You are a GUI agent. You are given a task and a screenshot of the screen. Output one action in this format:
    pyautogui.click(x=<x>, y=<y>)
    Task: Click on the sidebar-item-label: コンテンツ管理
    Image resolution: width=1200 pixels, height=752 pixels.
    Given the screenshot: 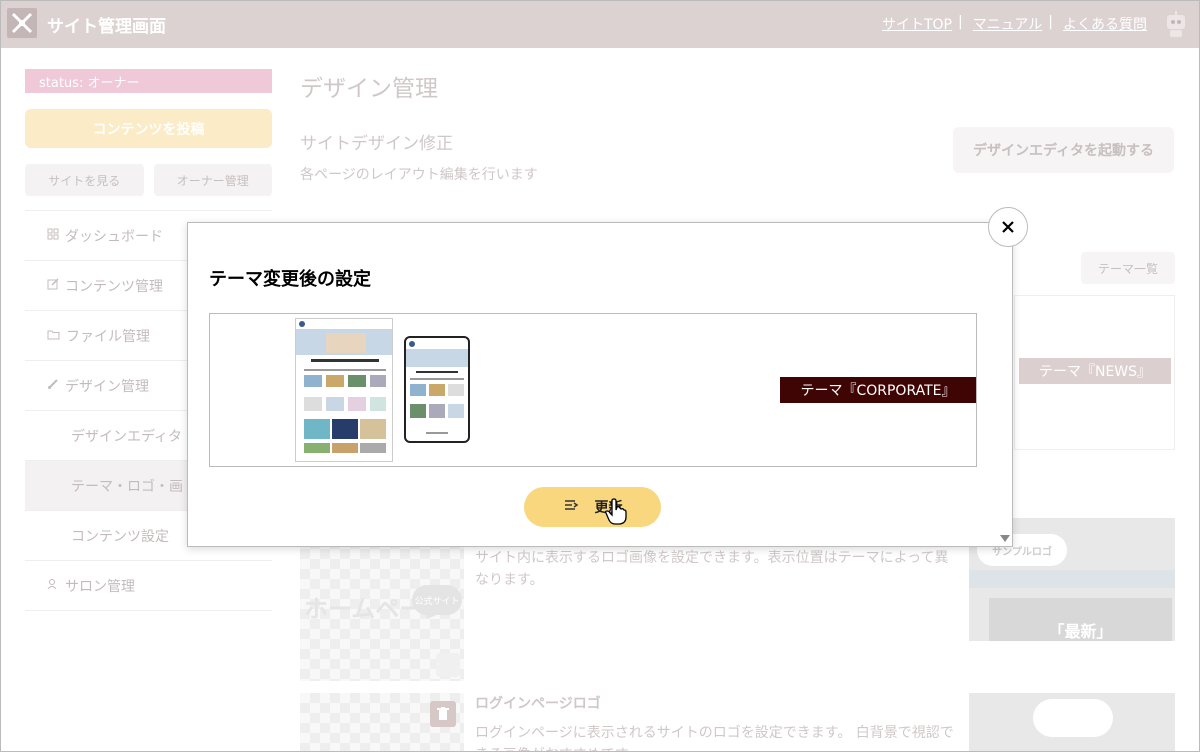 What is the action you would take?
    pyautogui.click(x=114, y=286)
    